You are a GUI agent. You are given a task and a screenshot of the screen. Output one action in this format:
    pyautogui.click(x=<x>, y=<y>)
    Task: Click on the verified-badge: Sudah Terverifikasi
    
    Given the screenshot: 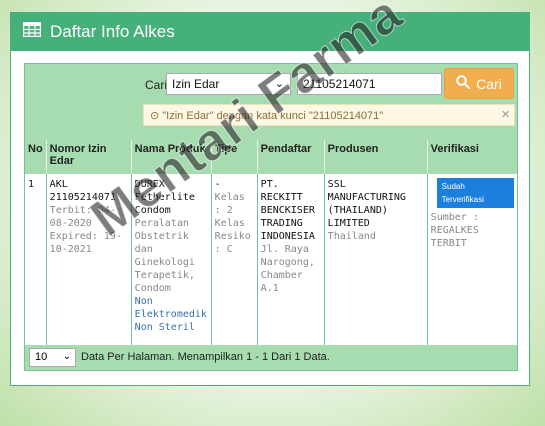 What is the action you would take?
    pyautogui.click(x=475, y=193)
    